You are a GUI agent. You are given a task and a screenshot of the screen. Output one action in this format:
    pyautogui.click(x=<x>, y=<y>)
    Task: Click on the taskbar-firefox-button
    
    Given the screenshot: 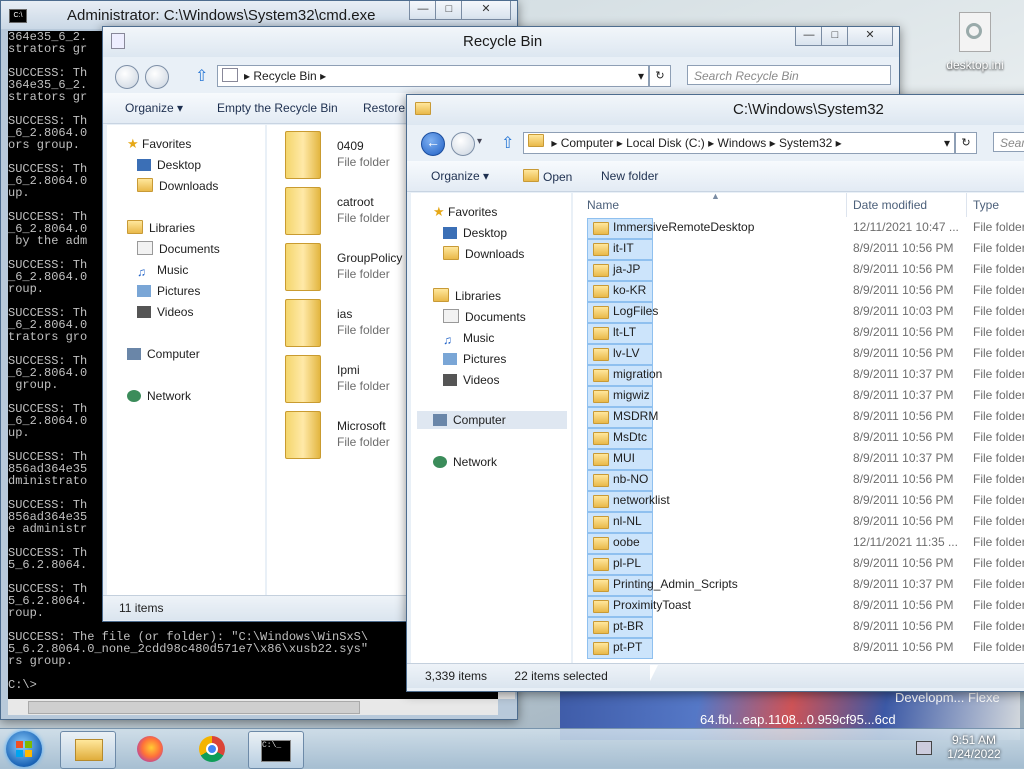 What is the action you would take?
    pyautogui.click(x=151, y=749)
    